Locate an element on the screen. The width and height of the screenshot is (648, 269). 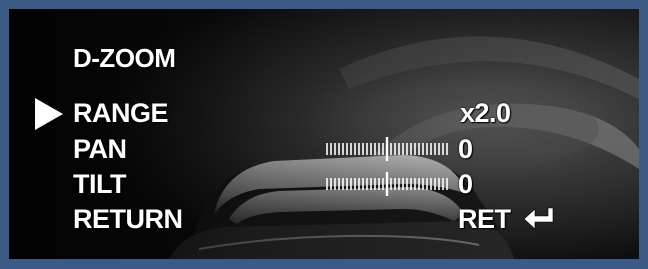
menu-item-return: RETURN is located at coordinates (128, 219).